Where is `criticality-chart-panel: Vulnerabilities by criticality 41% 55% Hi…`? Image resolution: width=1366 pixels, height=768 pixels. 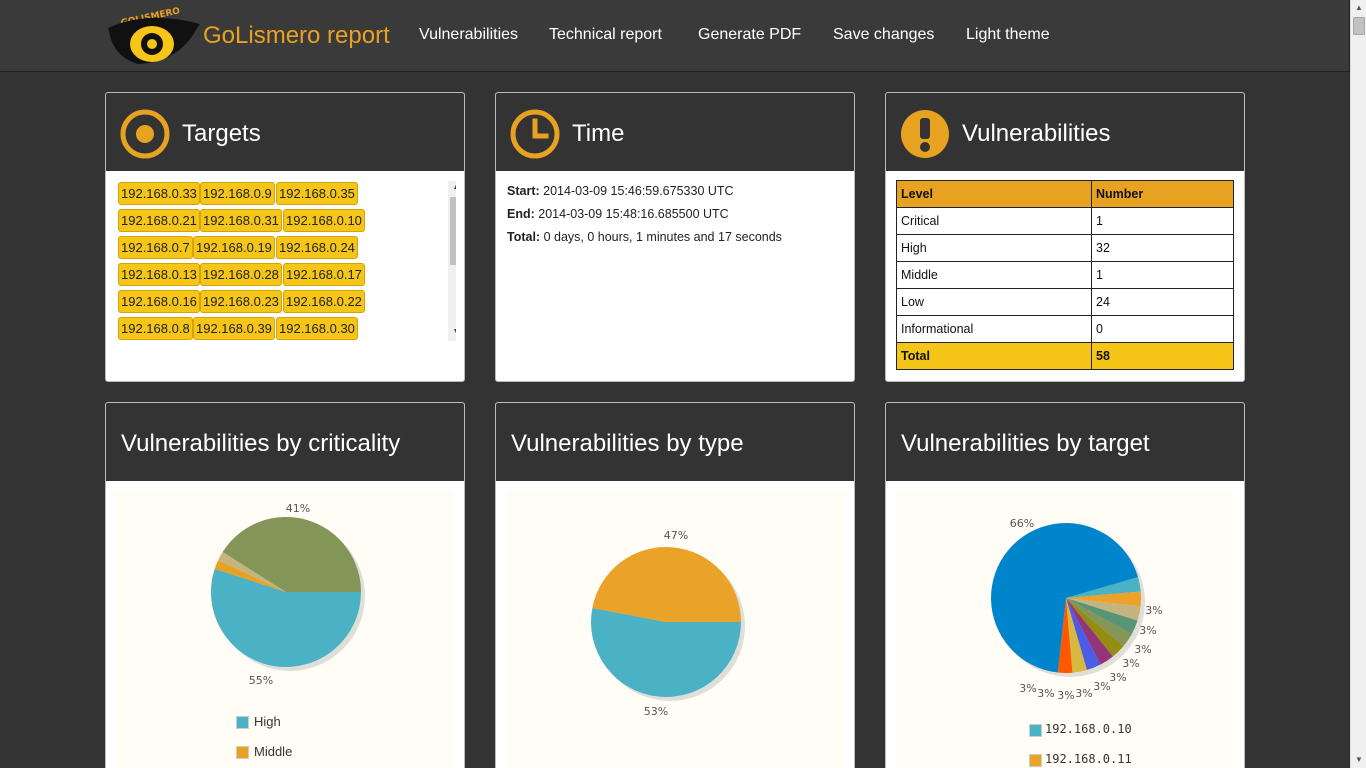 criticality-chart-panel: Vulnerabilities by criticality 41% 55% Hi… is located at coordinates (285, 585).